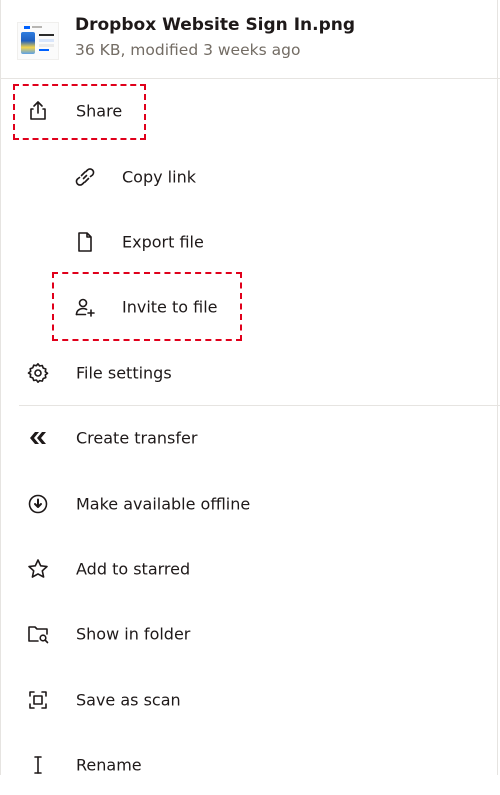 This screenshot has width=500, height=795. What do you see at coordinates (250, 569) in the screenshot?
I see `menu-item-add-to-starred: Add to starred` at bounding box center [250, 569].